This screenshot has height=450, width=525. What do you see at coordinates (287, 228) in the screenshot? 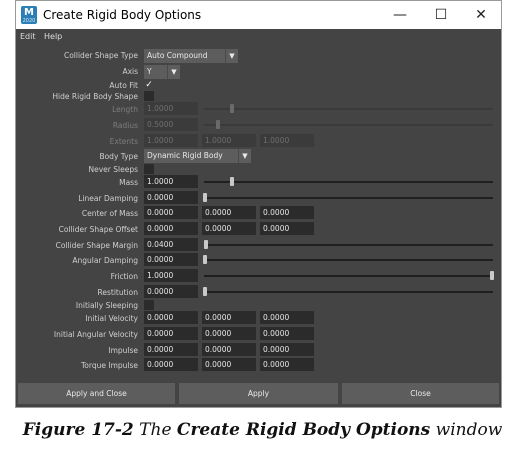
I see `collider-shape-offset-z-field: 0.0000` at bounding box center [287, 228].